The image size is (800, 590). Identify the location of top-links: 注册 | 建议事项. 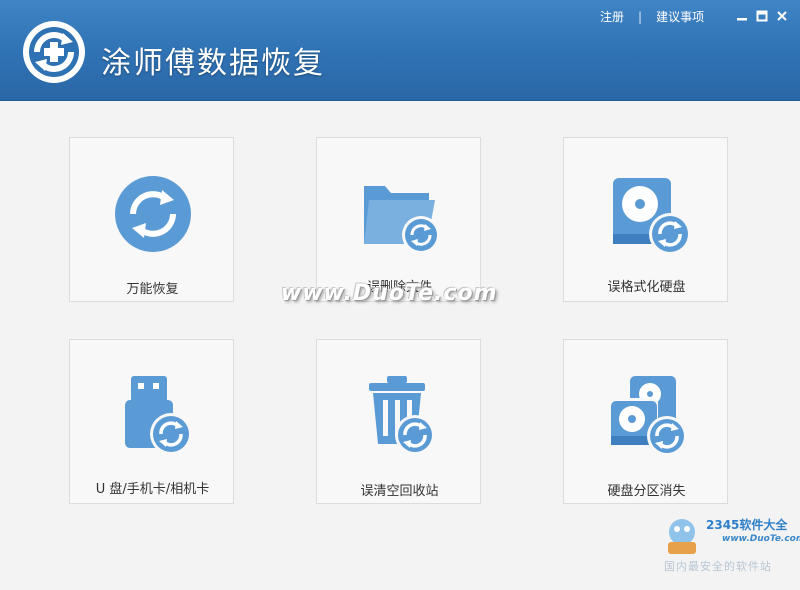
(652, 16).